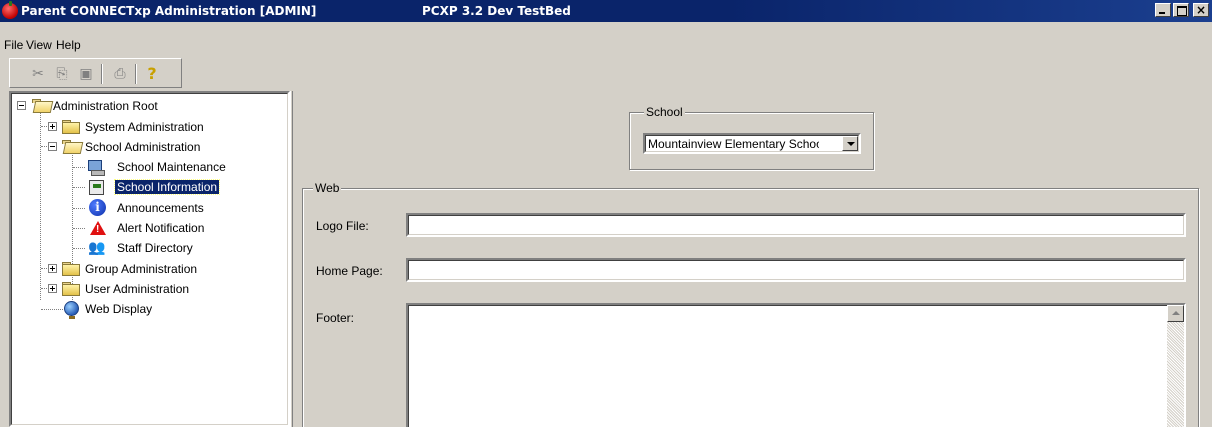 This screenshot has width=1212, height=427. I want to click on tree-node-announcements: i Announcements, so click(147, 208).